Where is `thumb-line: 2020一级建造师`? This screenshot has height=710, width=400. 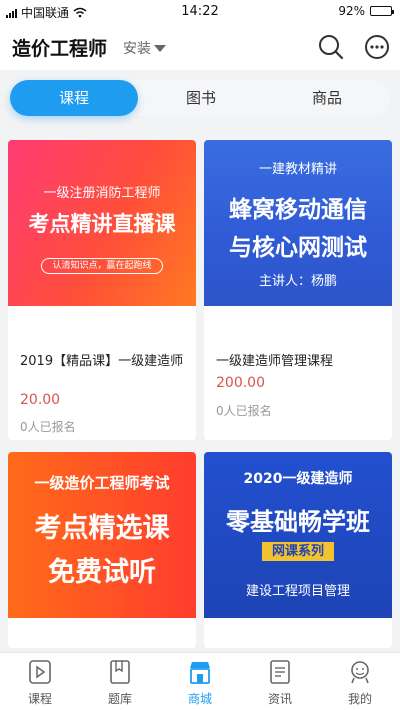
thumb-line: 2020一级建造师 is located at coordinates (298, 479).